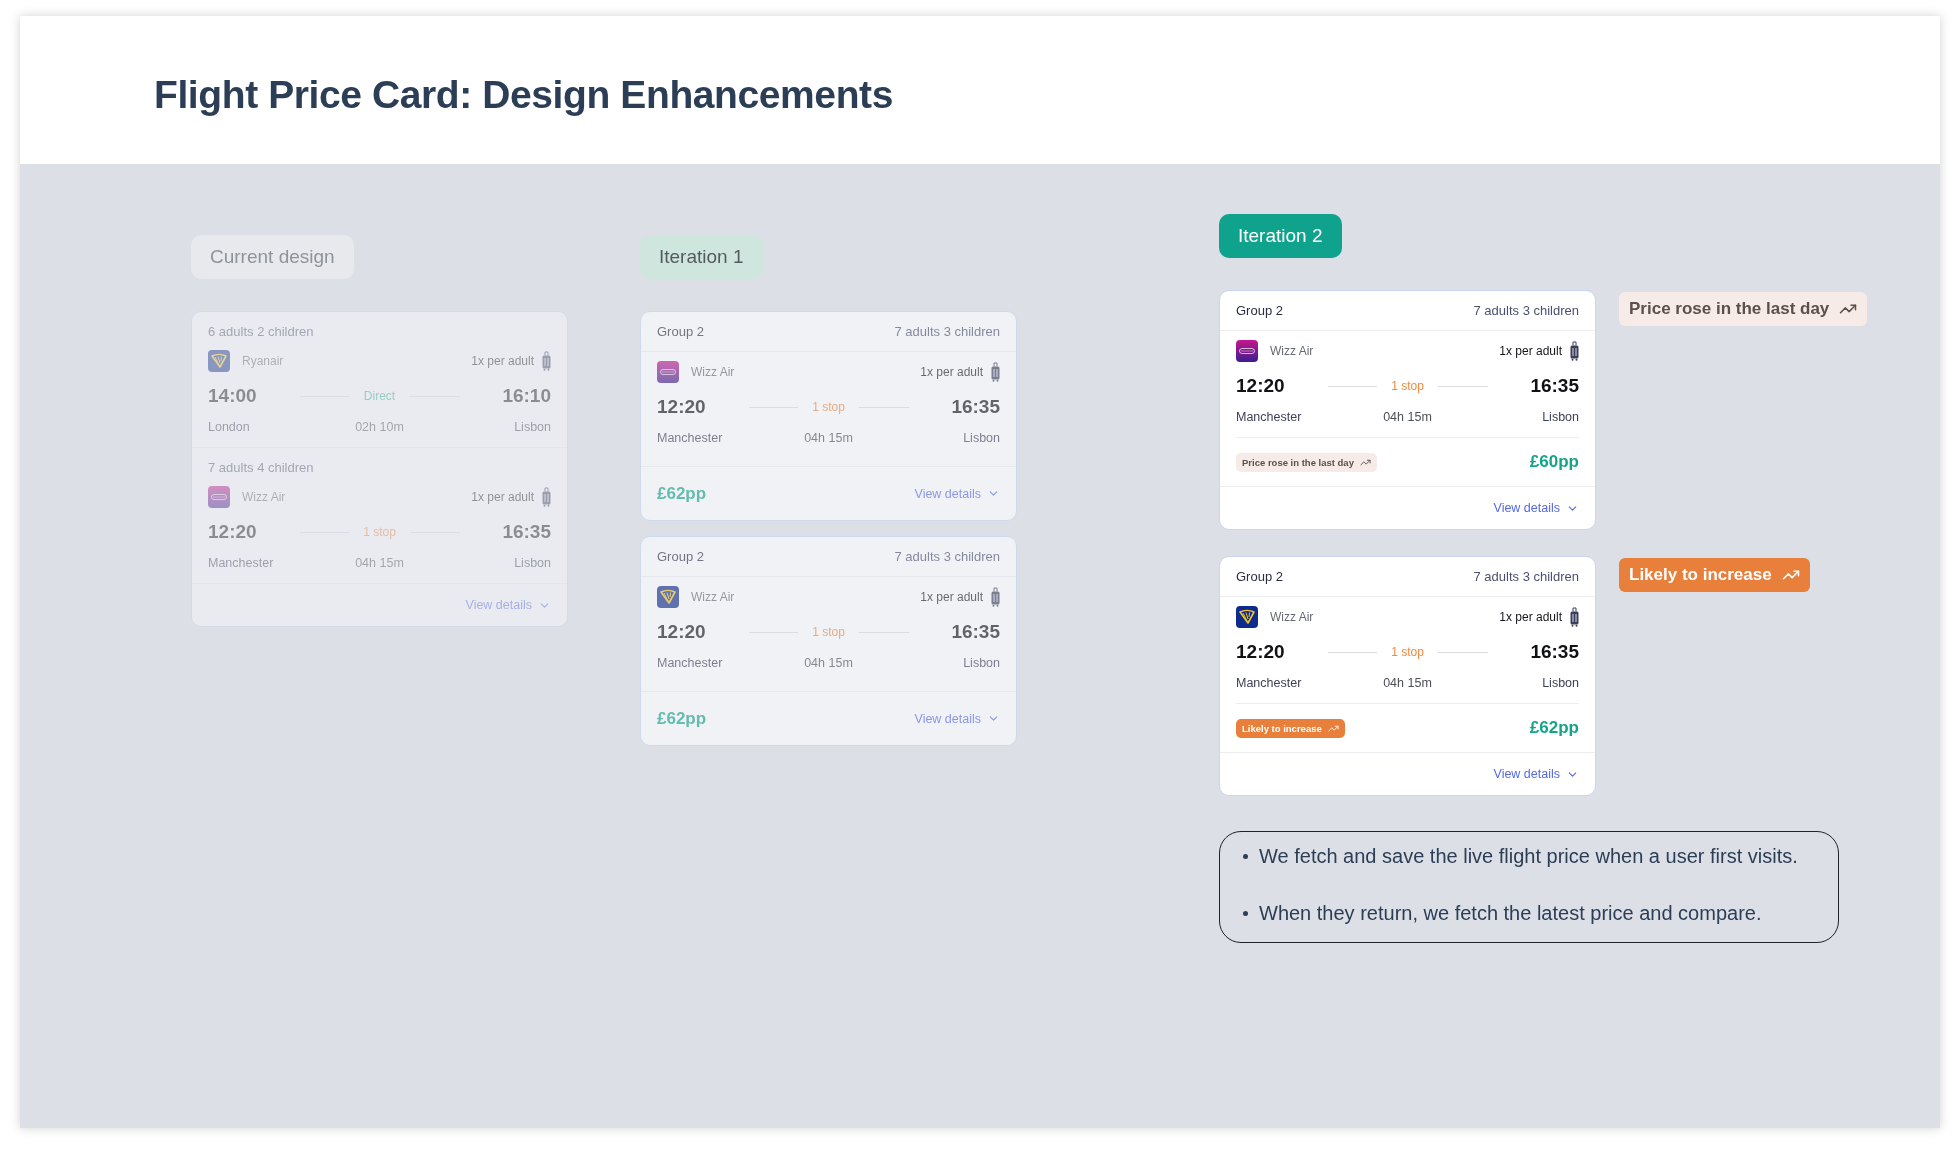 The width and height of the screenshot is (1960, 1152). Describe the element at coordinates (261, 468) in the screenshot. I see `passenger-count: 7 adults 4 children` at that location.